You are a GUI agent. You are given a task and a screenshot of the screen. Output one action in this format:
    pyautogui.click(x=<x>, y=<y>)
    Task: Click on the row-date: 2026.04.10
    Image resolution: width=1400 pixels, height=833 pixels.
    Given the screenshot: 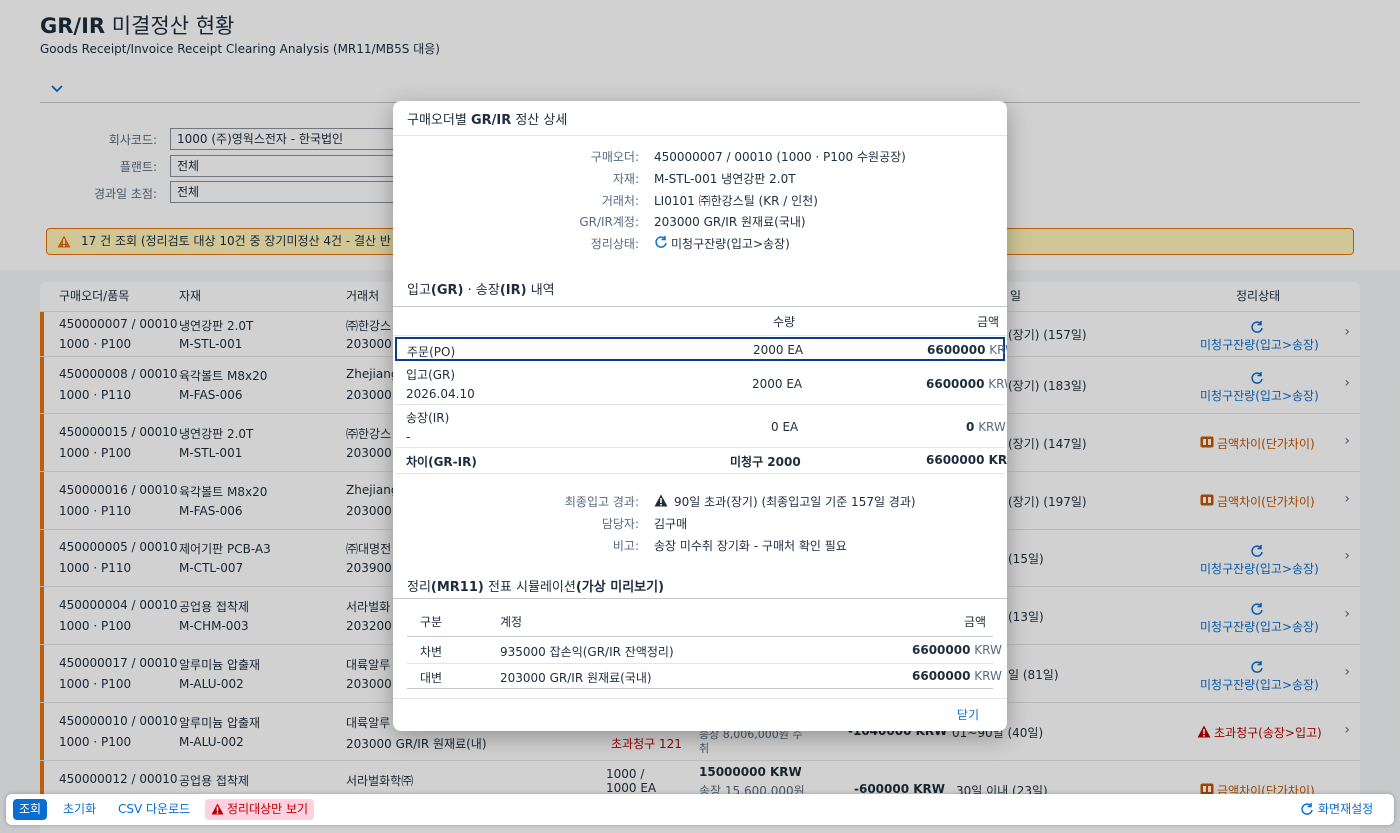 What is the action you would take?
    pyautogui.click(x=440, y=394)
    